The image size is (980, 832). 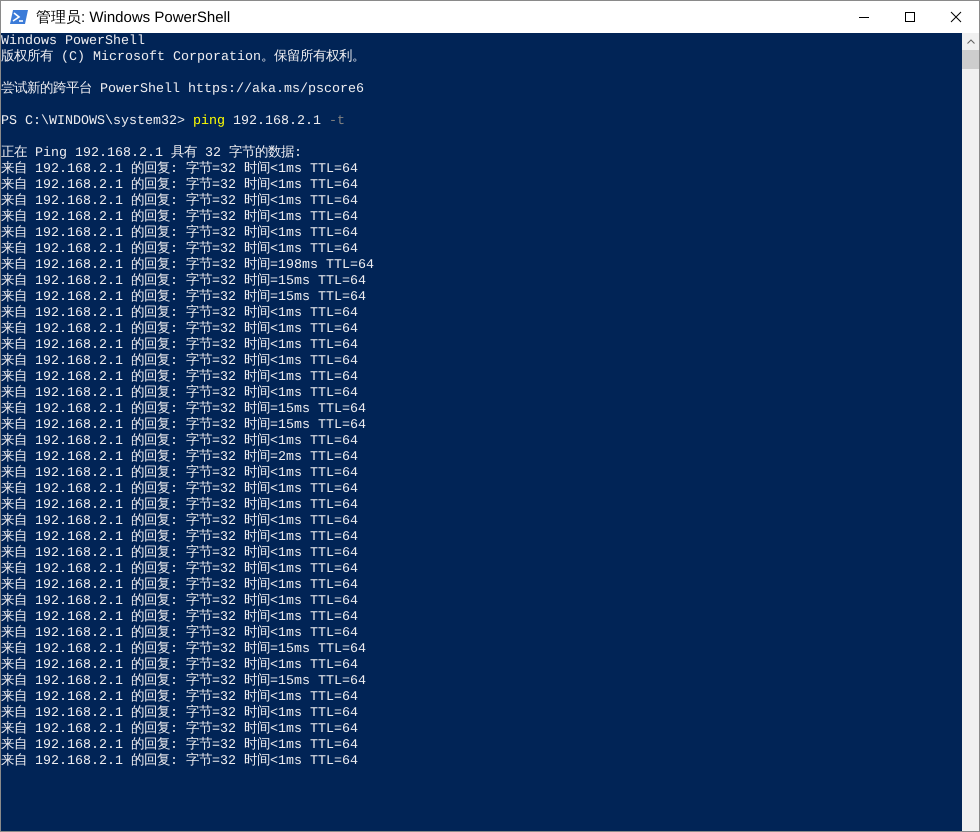 What do you see at coordinates (183, 90) in the screenshot?
I see `console-line: 尝试新的跨平台 PowerShell https://aka.ms/pscore6` at bounding box center [183, 90].